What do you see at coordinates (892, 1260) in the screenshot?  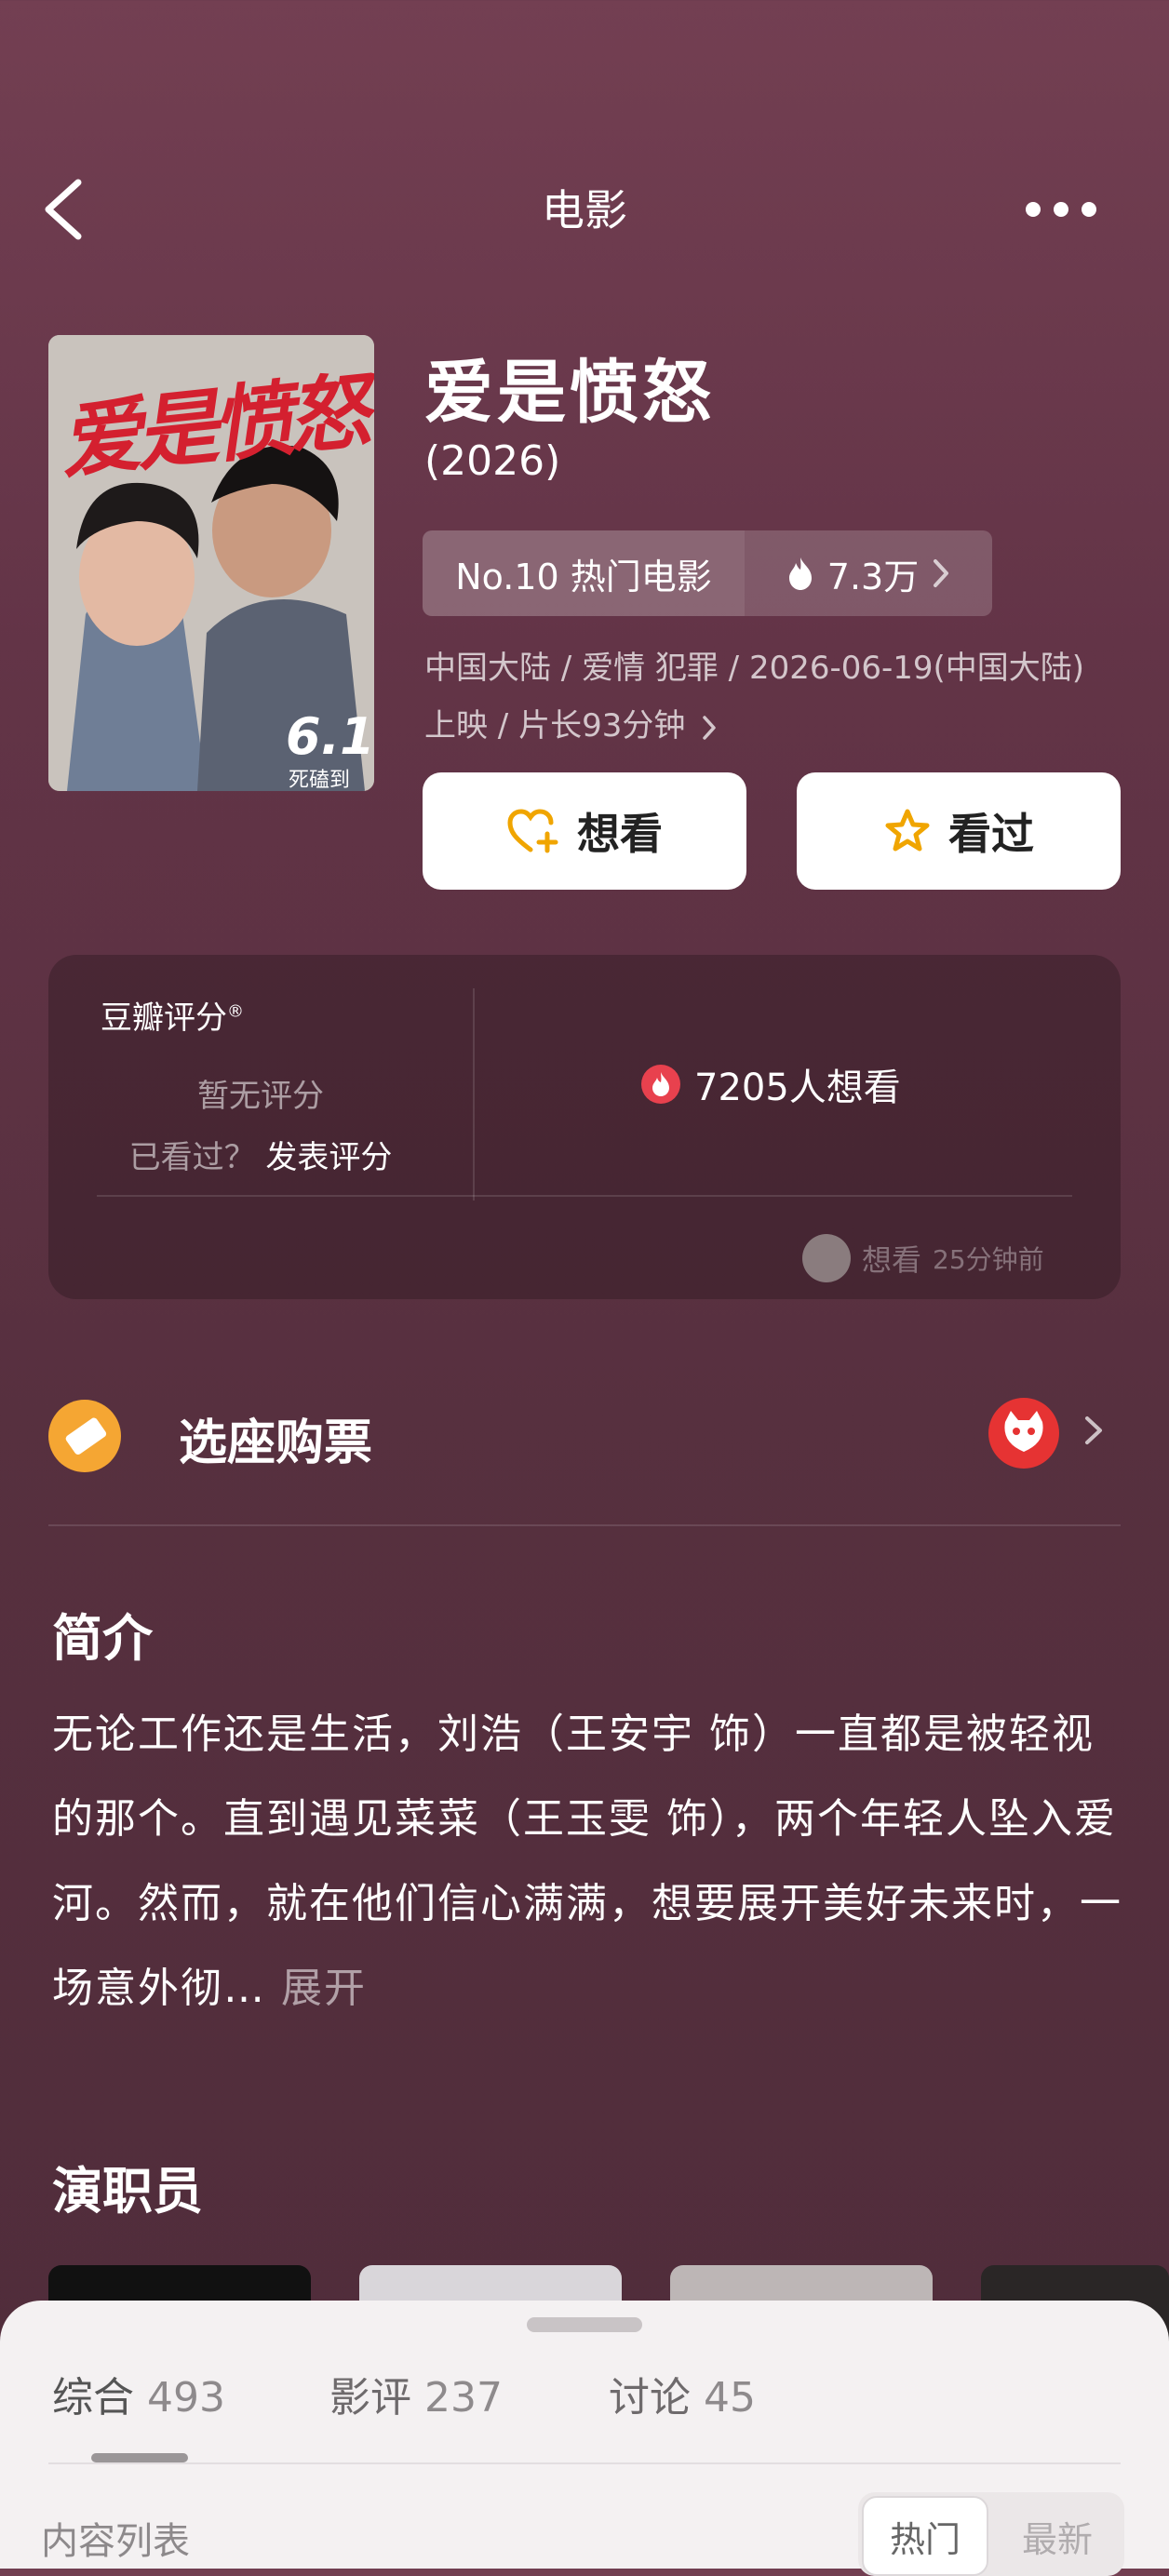 I see `activity-action: 想看` at bounding box center [892, 1260].